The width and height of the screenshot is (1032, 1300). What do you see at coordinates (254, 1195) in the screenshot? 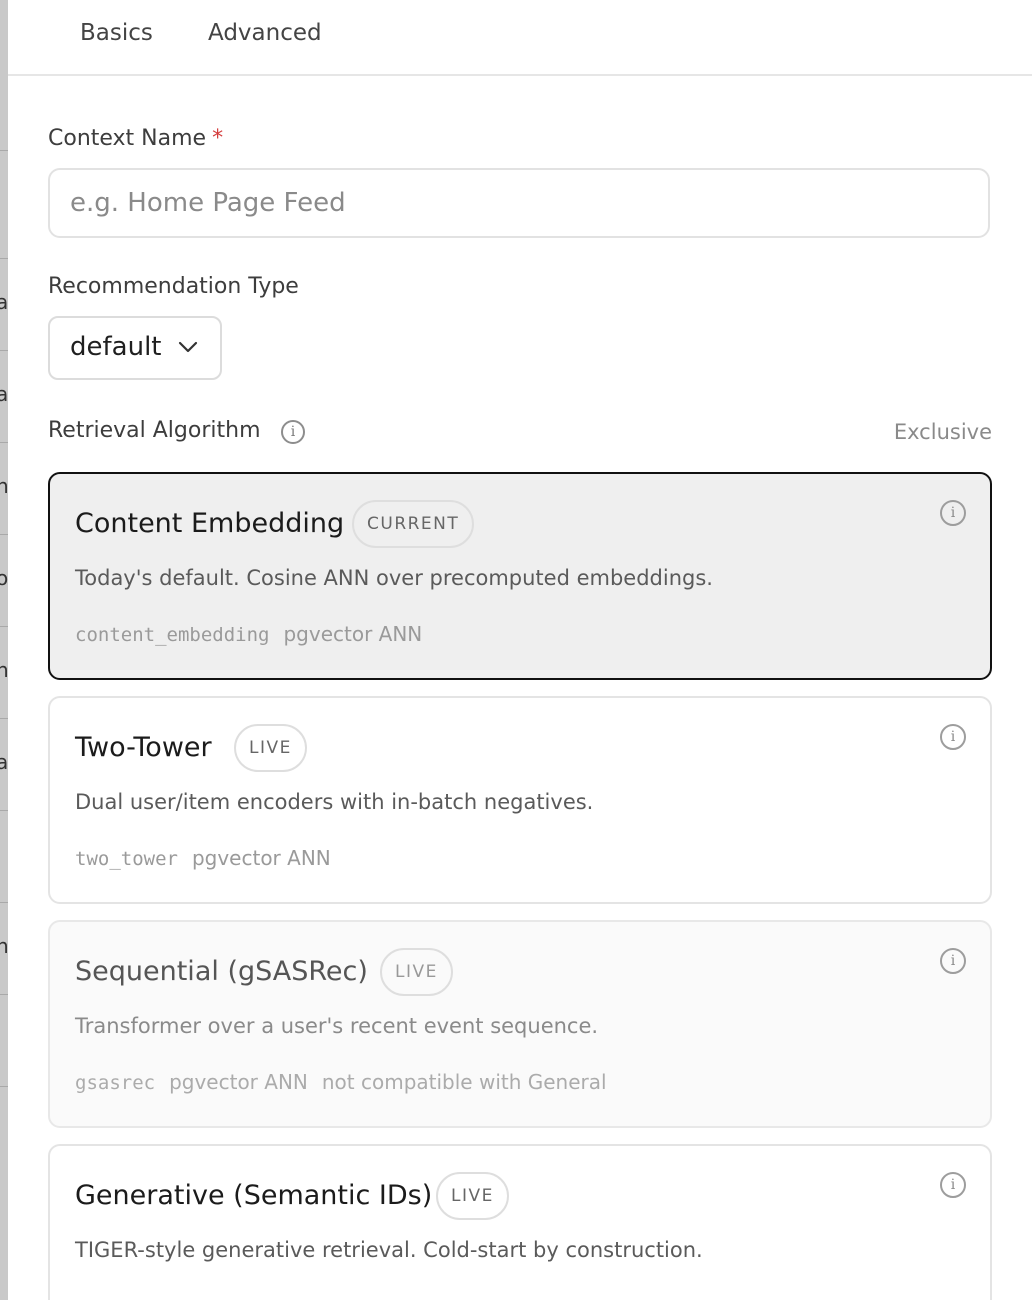
I see `card-title: Generative (Semantic IDs)` at bounding box center [254, 1195].